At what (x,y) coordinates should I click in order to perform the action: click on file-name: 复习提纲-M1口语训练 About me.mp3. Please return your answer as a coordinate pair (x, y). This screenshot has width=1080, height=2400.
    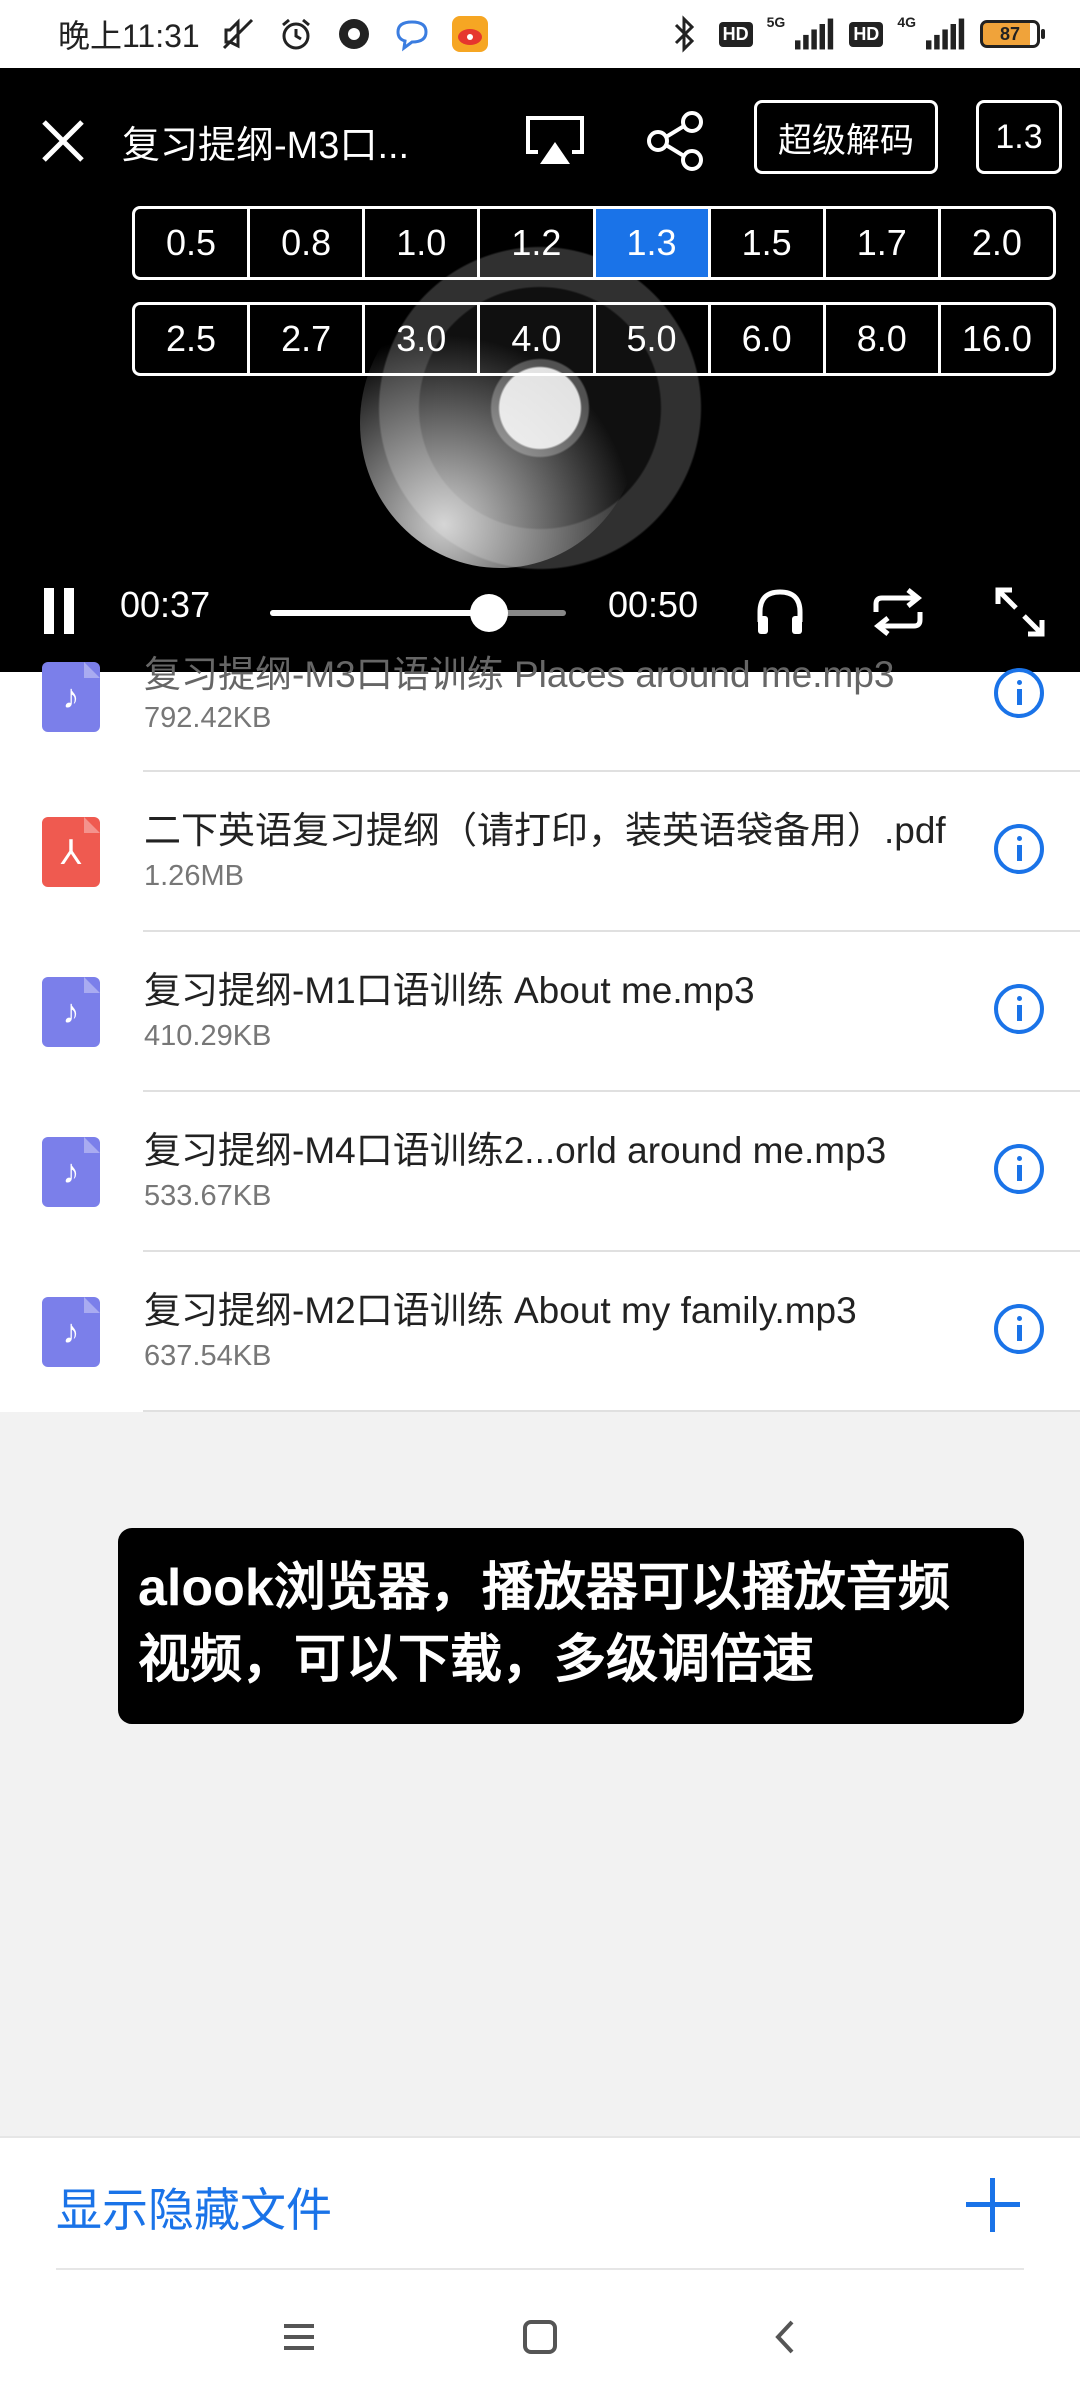
    Looking at the image, I should click on (449, 990).